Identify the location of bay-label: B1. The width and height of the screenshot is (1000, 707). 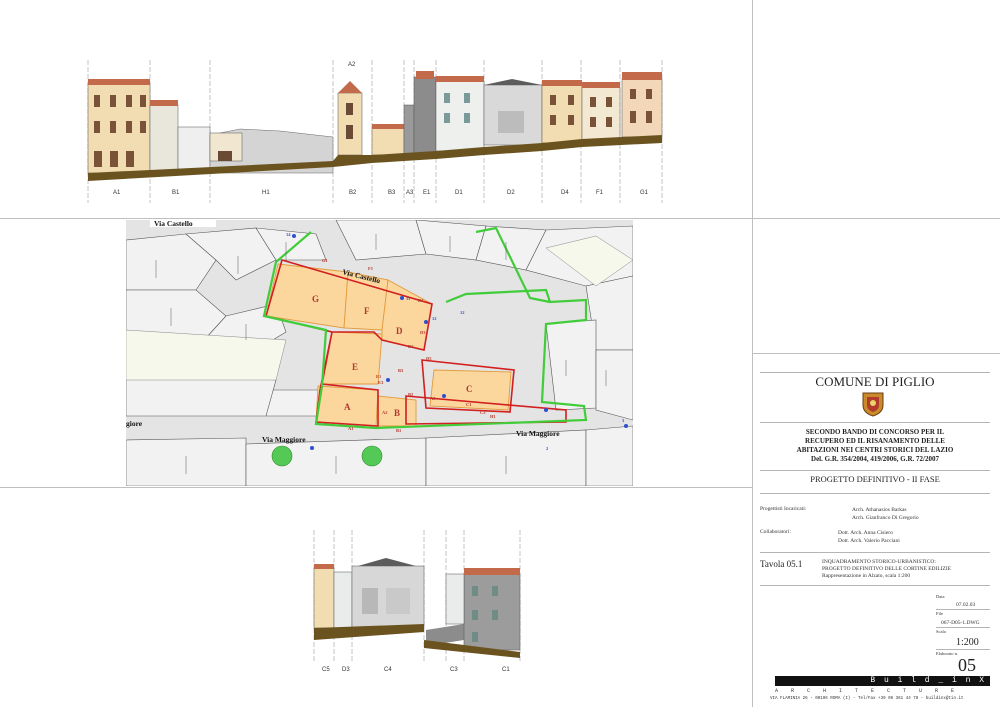
(176, 193).